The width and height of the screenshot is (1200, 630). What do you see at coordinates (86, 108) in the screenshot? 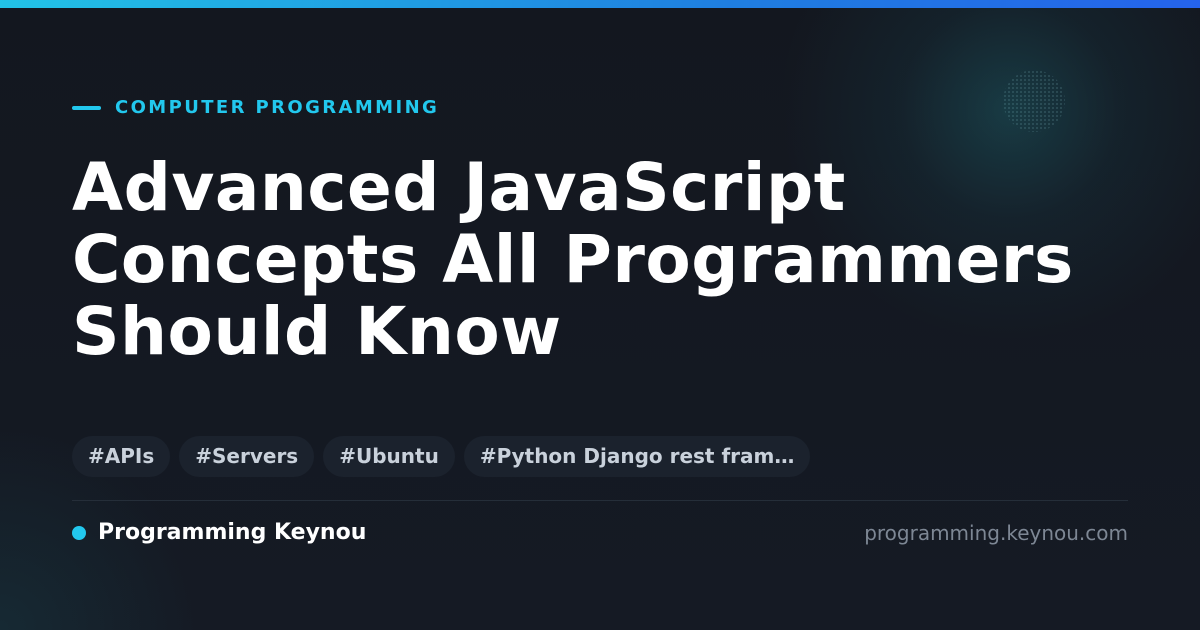
I see `eyebrow-dash` at bounding box center [86, 108].